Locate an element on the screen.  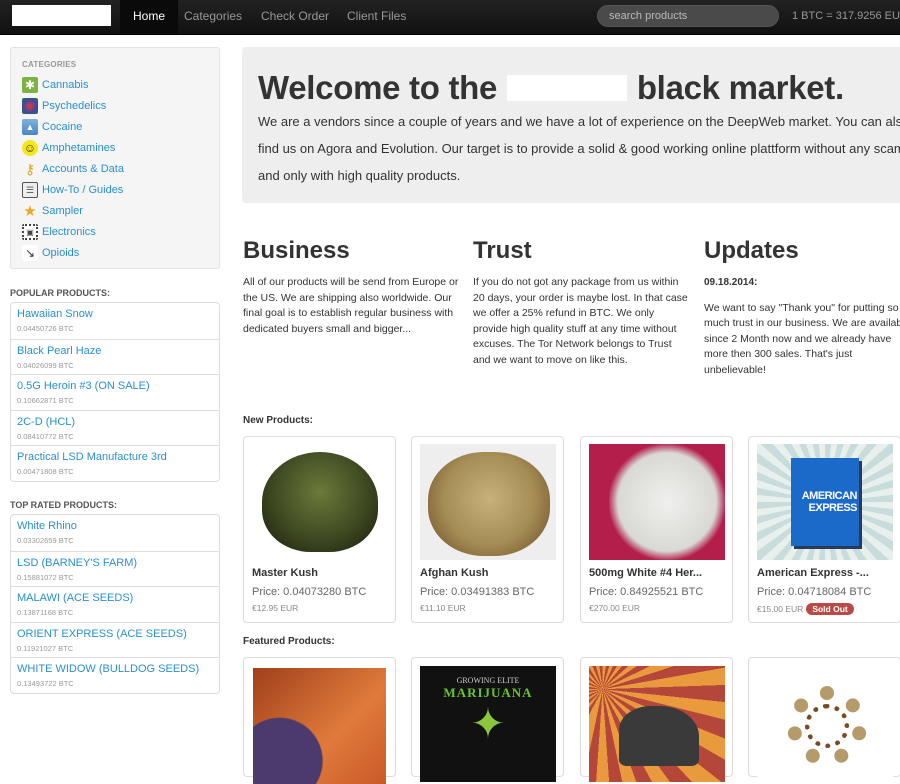
product-price-eur: €11.10 EUR is located at coordinates (443, 608).